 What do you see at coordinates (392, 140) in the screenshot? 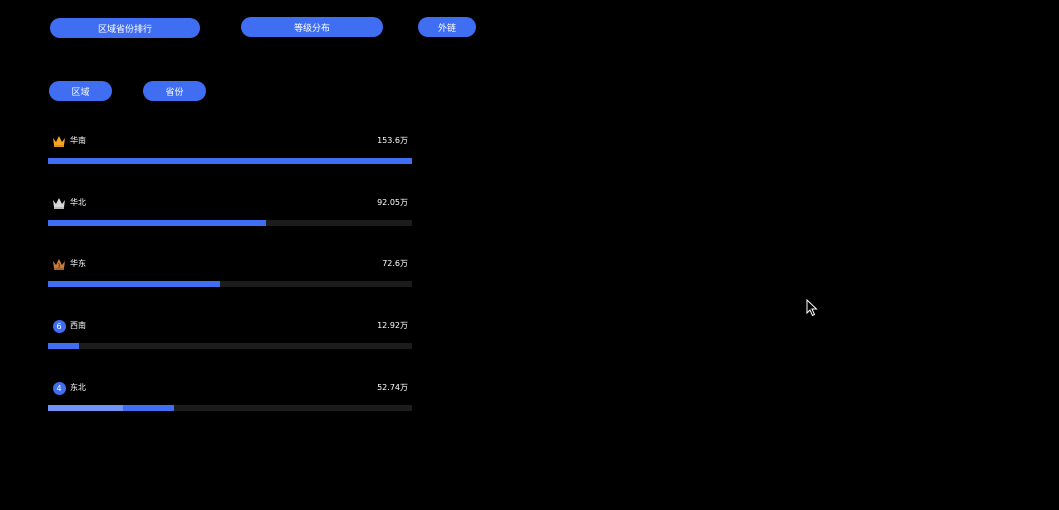
I see `ranking-value: 153.6万` at bounding box center [392, 140].